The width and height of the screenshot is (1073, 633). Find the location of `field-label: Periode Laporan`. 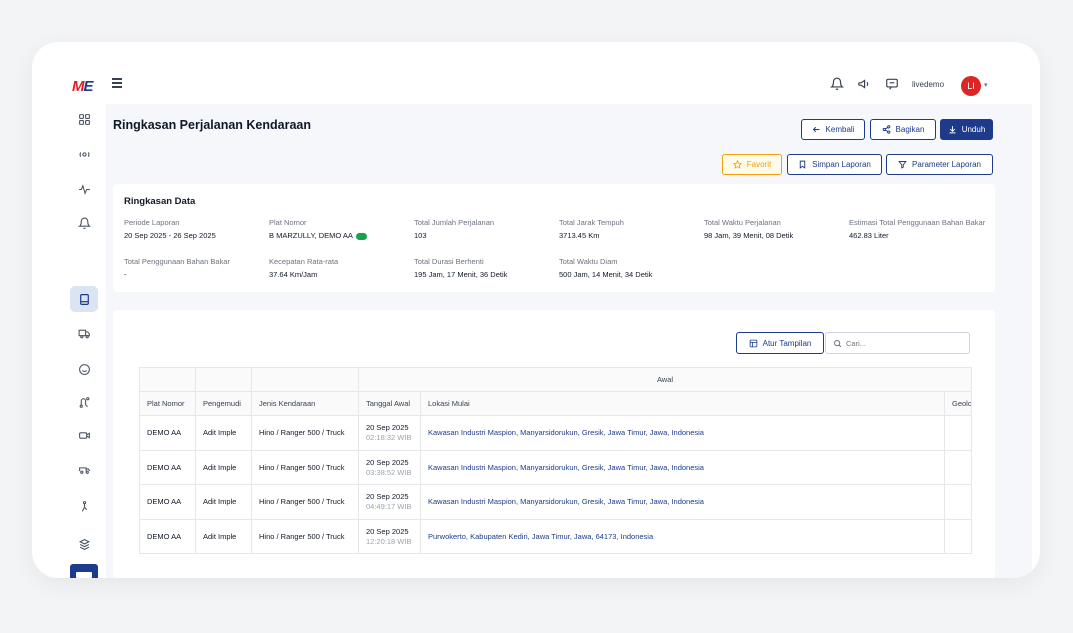

field-label: Periode Laporan is located at coordinates (152, 222).